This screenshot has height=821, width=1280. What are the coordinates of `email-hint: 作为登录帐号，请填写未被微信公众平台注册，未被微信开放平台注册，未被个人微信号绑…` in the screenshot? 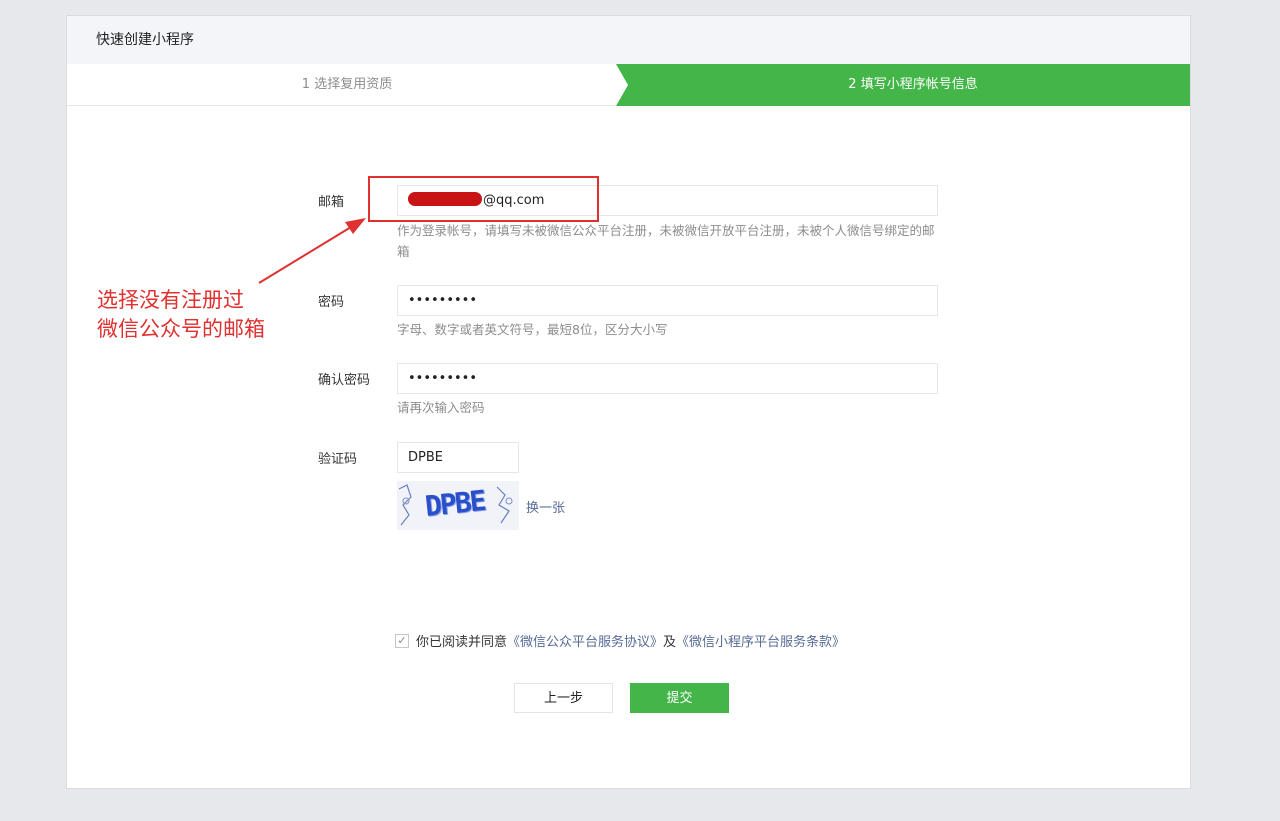 It's located at (666, 241).